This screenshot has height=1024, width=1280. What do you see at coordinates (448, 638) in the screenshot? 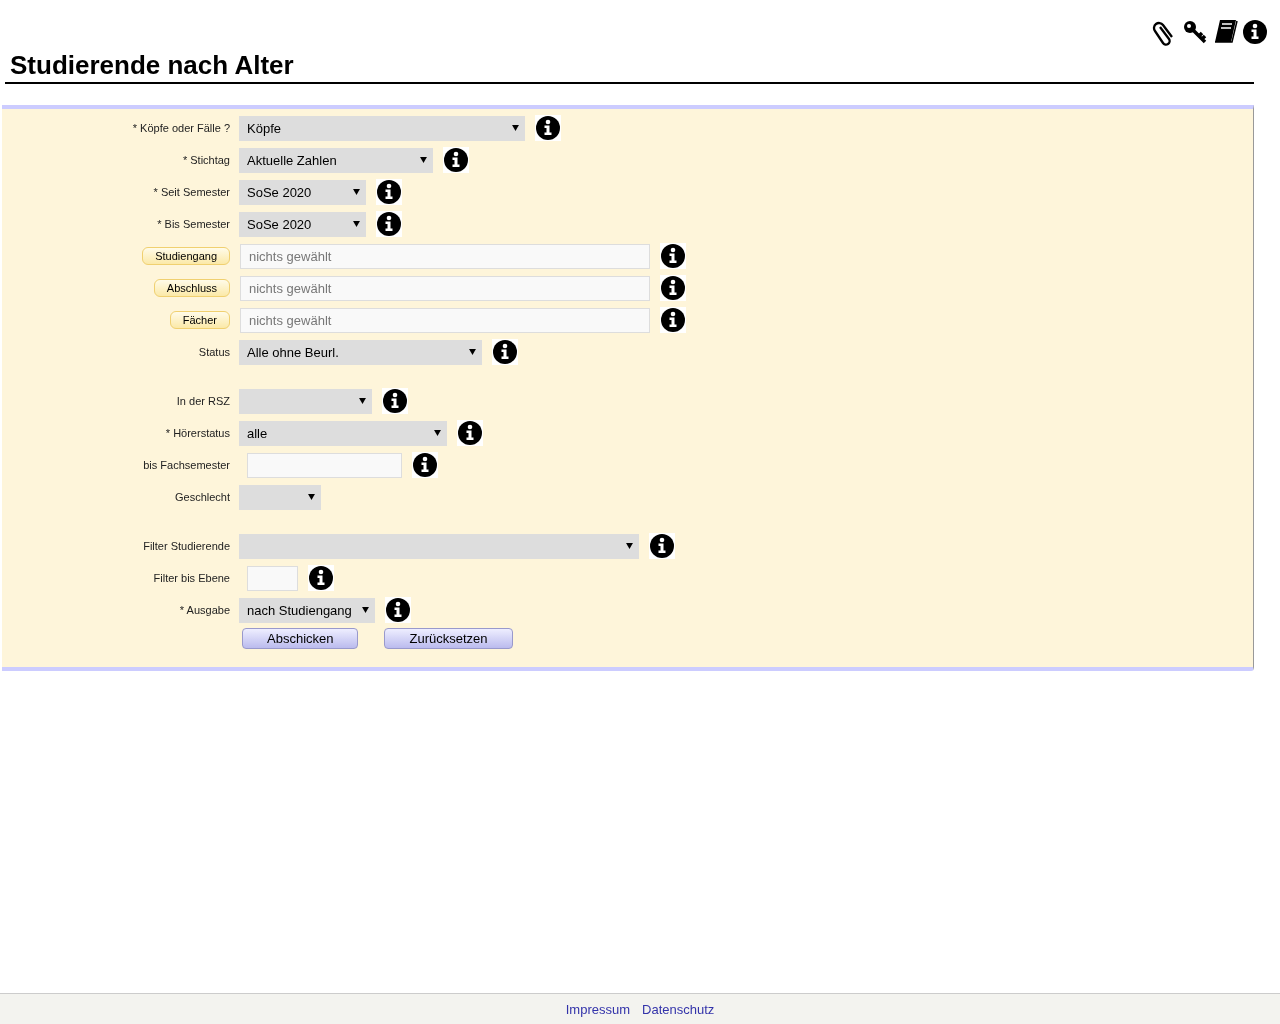
I see `form-button: Zurücksetzen` at bounding box center [448, 638].